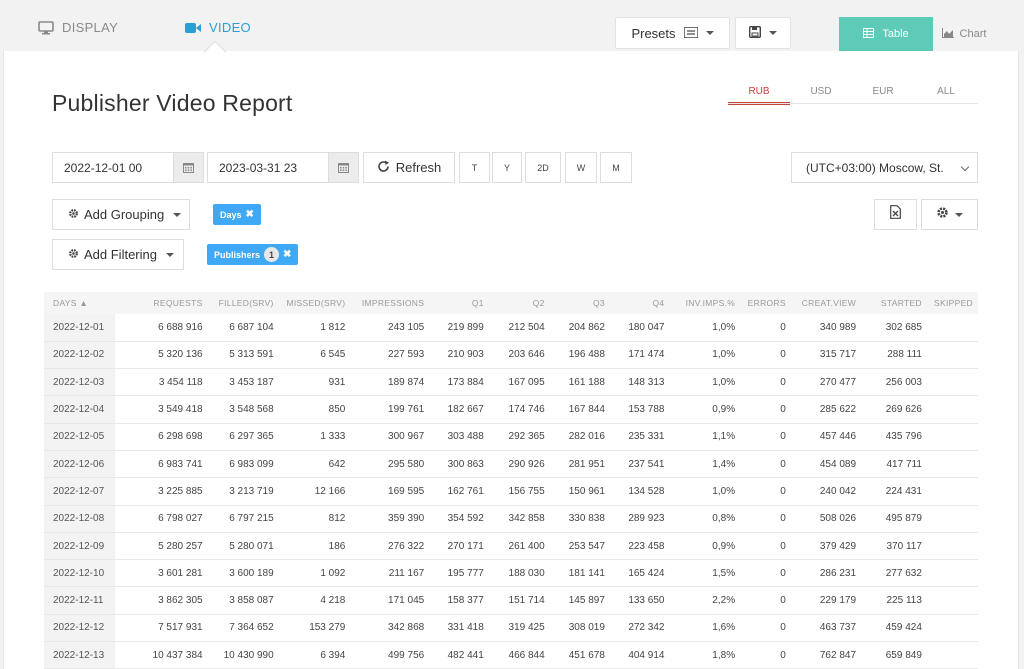 This screenshot has height=669, width=1024. What do you see at coordinates (579, 491) in the screenshot?
I see `table-cell: 150 961` at bounding box center [579, 491].